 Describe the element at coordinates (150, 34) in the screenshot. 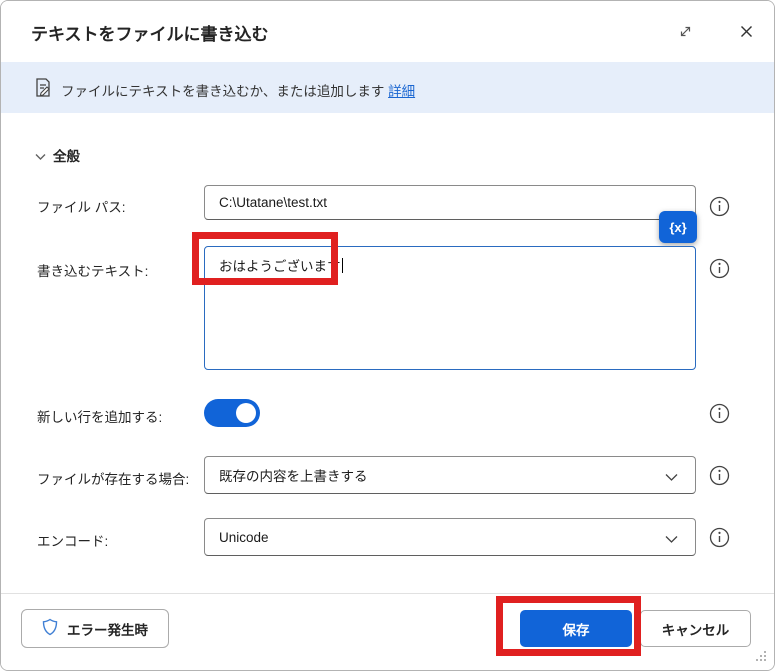

I see `dialog-title: テキストをファイルに書き込む` at that location.